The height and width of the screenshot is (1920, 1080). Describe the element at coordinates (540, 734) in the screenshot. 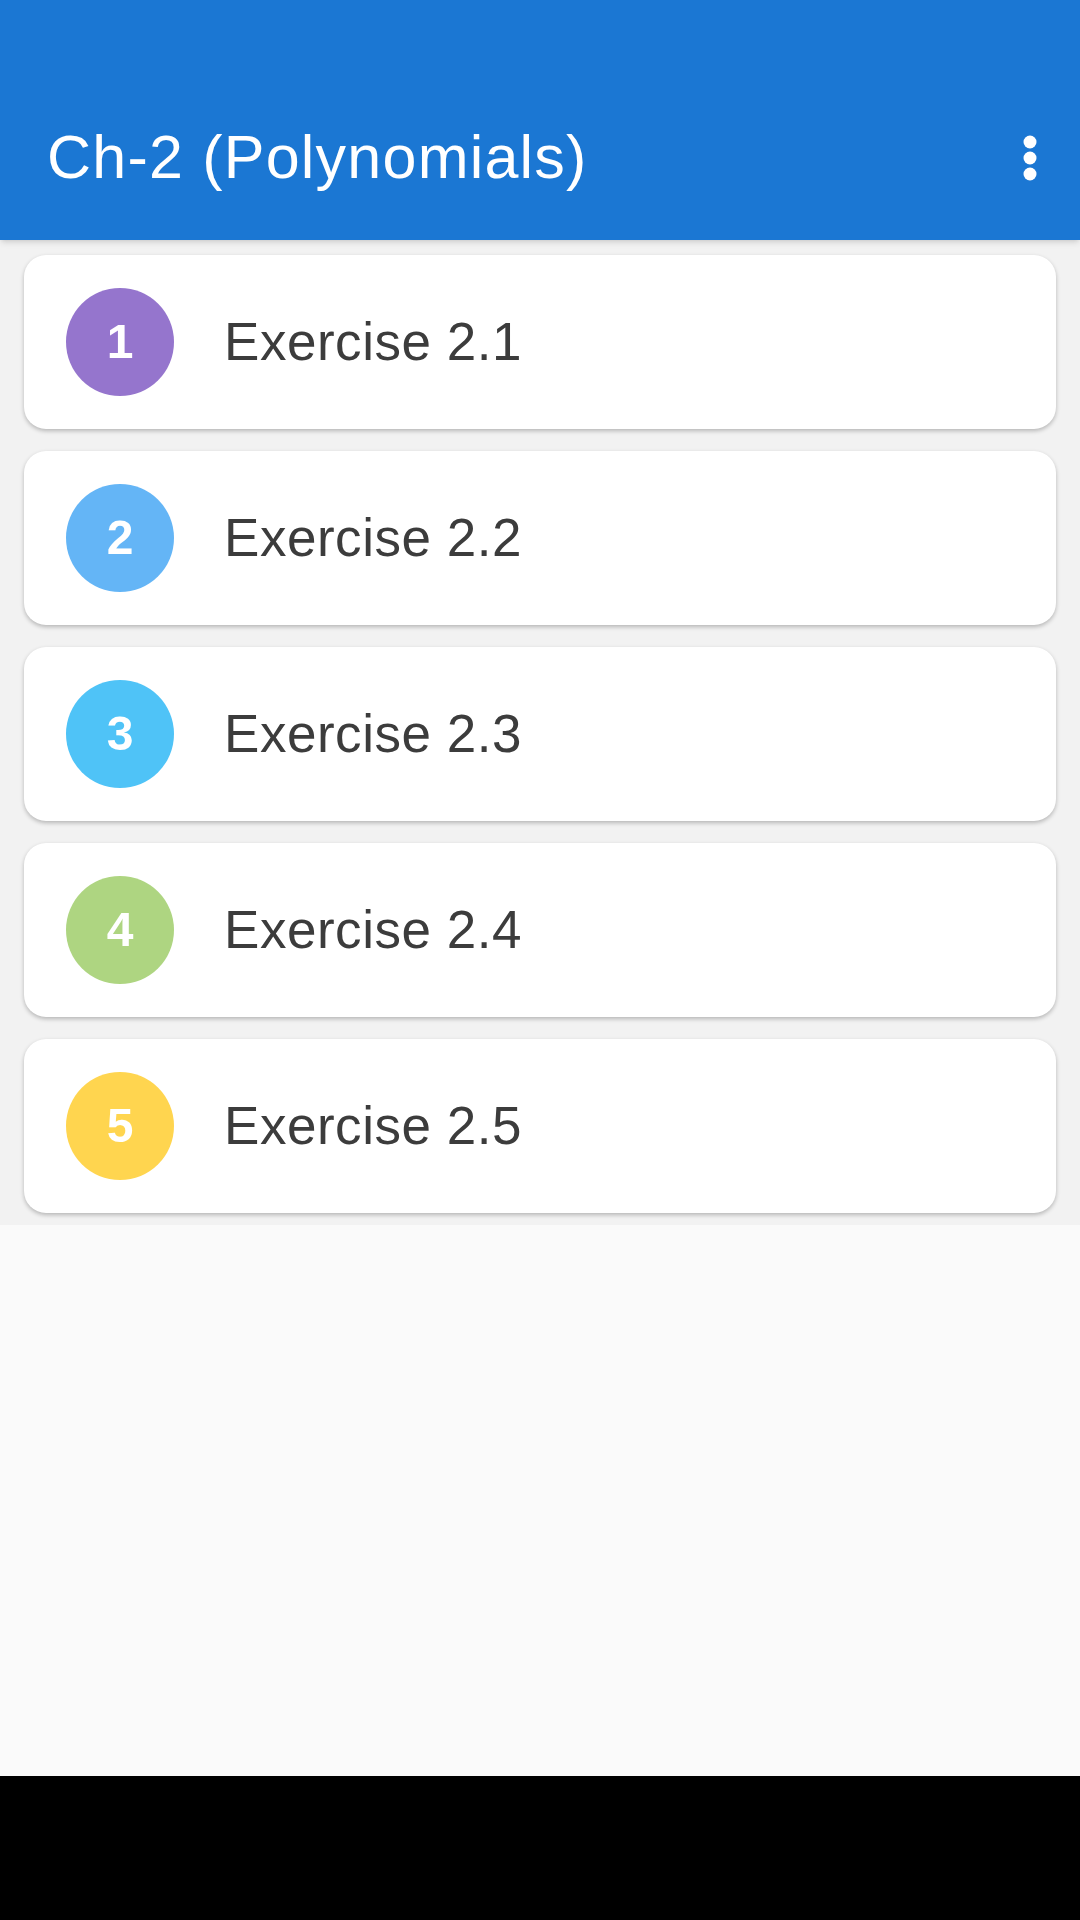

I see `exercise-card: 3 Exercise 2.3` at that location.